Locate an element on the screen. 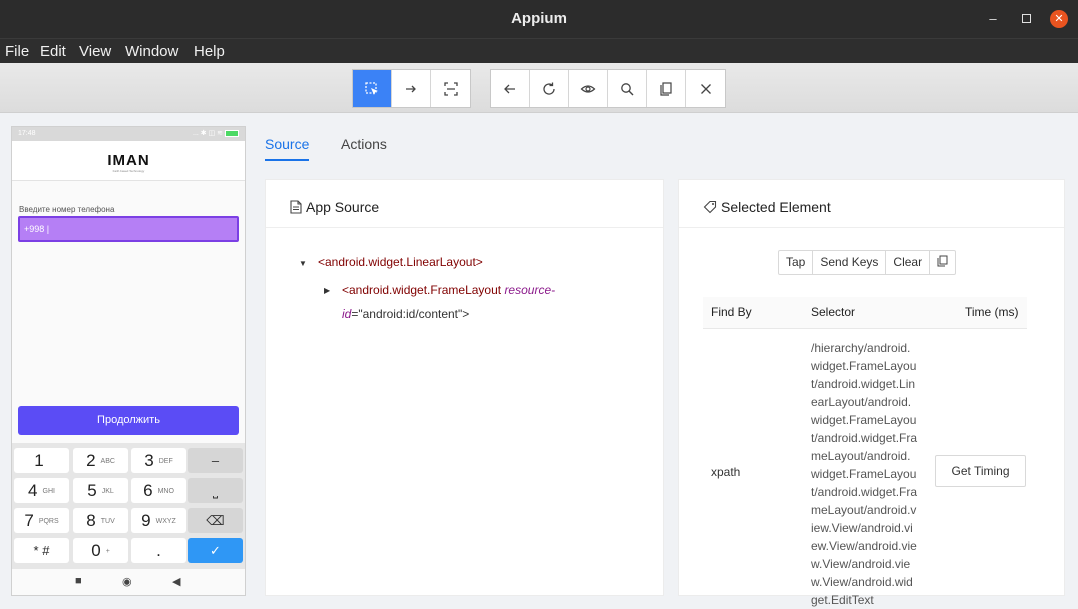  logo-subtitle: Faith based Technology is located at coordinates (128, 171).